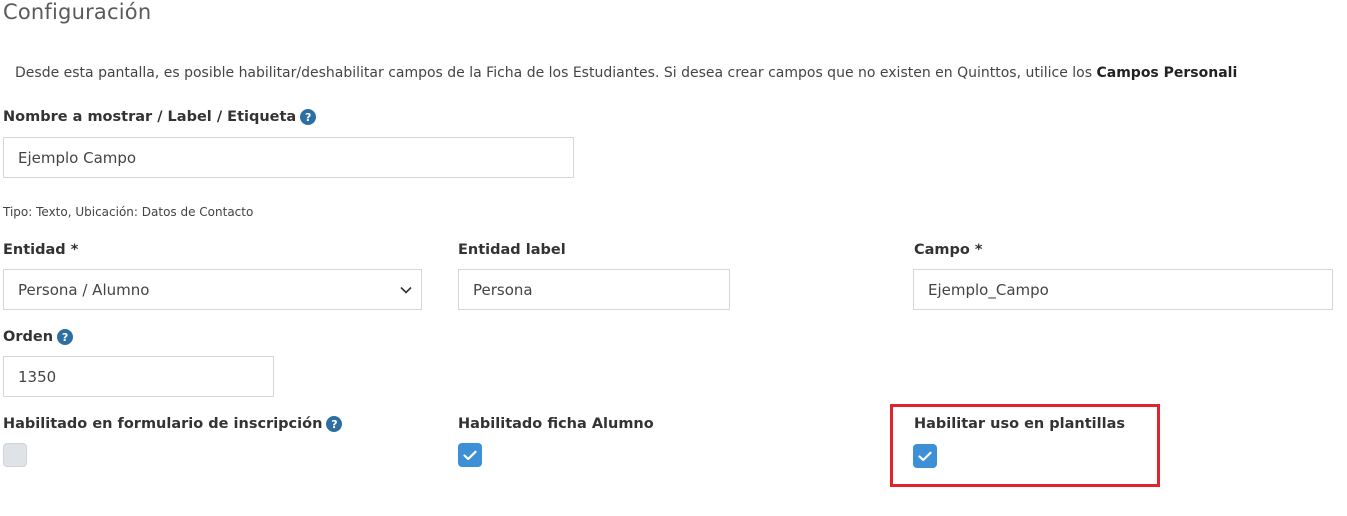 The height and width of the screenshot is (516, 1347). I want to click on chevron-down-icon, so click(406, 290).